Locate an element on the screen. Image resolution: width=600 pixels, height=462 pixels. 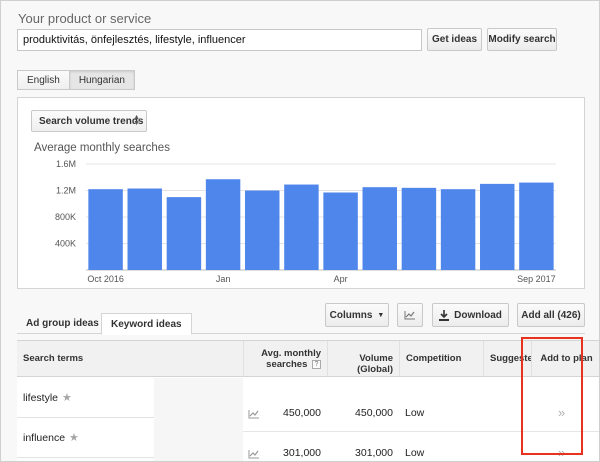
columns-button: Columns ▼ is located at coordinates (357, 315).